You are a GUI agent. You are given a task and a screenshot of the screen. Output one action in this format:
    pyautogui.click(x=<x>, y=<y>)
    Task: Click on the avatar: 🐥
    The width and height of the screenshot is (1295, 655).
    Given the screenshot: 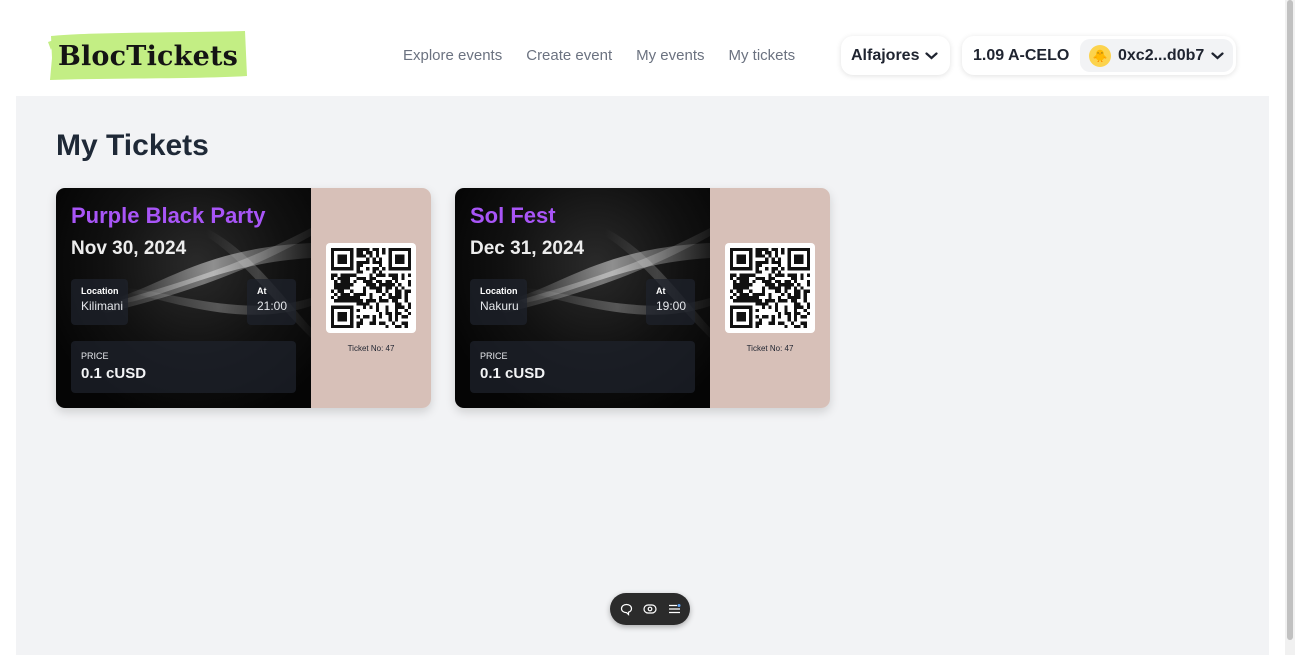 What is the action you would take?
    pyautogui.click(x=1100, y=55)
    